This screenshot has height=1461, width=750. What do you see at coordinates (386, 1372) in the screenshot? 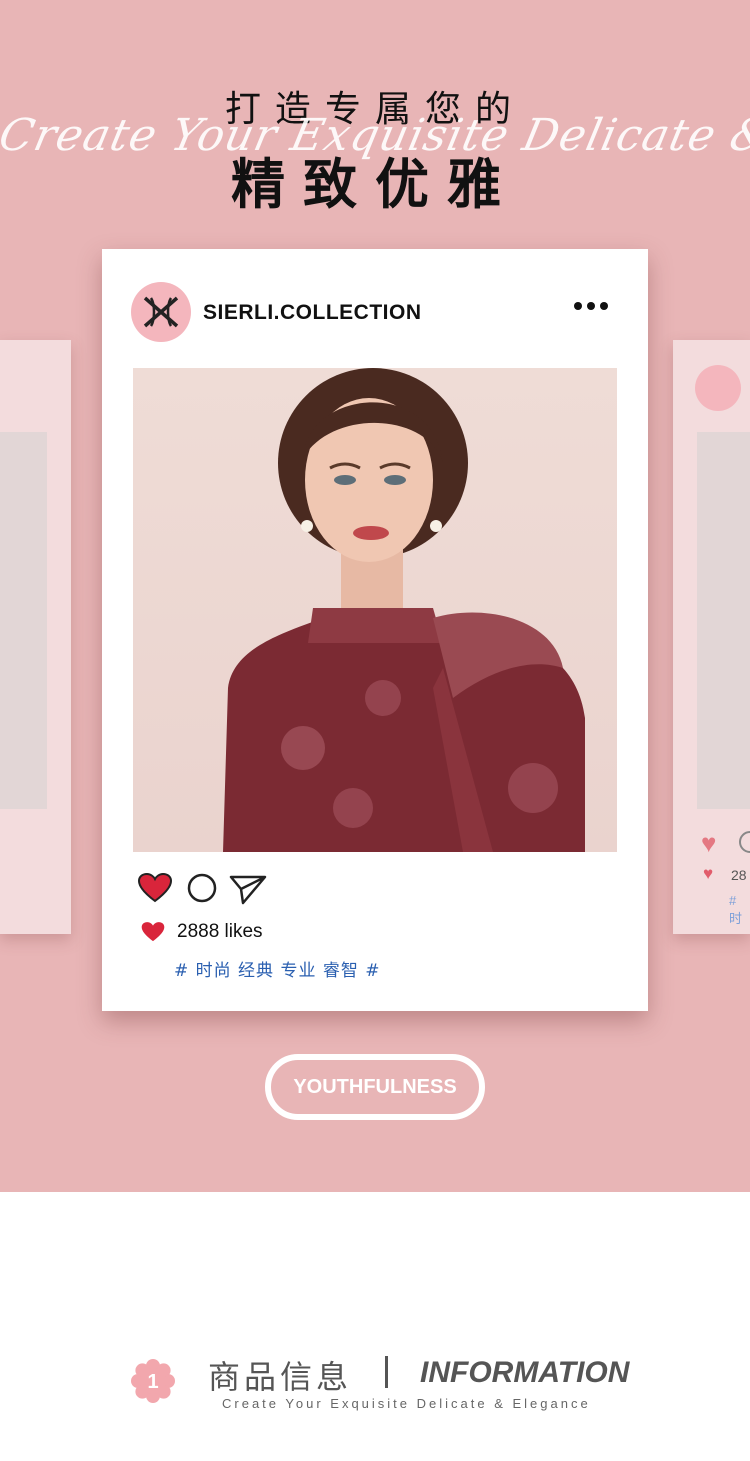
I see `info-divider` at bounding box center [386, 1372].